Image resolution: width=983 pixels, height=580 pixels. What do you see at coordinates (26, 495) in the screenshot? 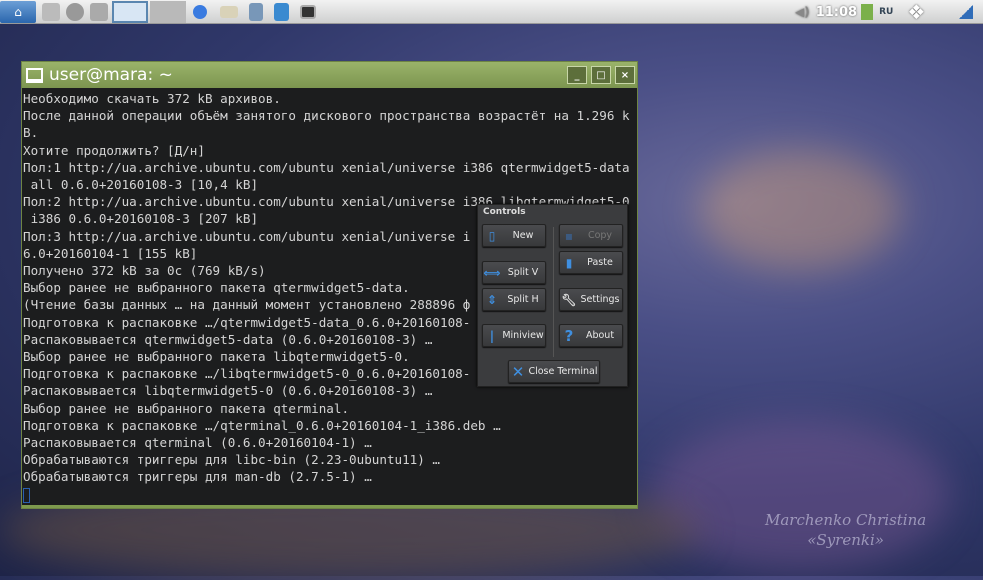
I see `terminal-cursor` at bounding box center [26, 495].